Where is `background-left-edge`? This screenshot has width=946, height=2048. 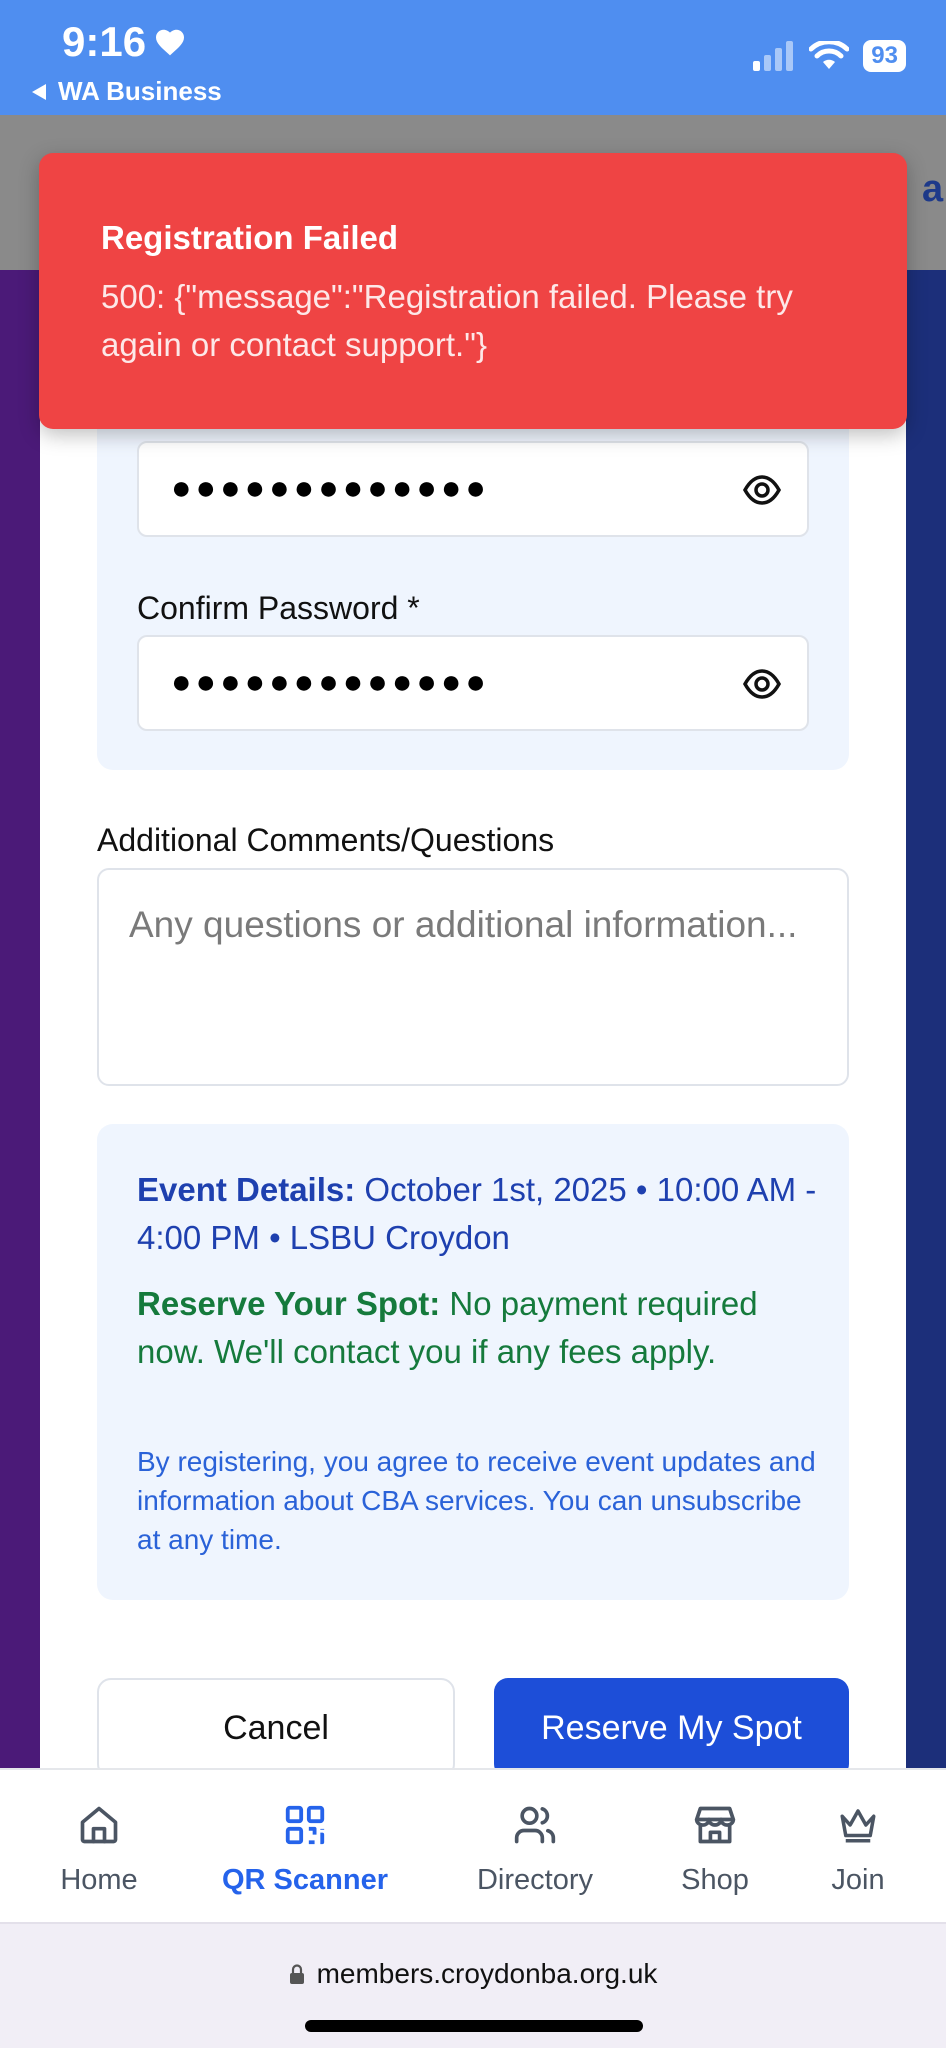
background-left-edge is located at coordinates (20, 1020).